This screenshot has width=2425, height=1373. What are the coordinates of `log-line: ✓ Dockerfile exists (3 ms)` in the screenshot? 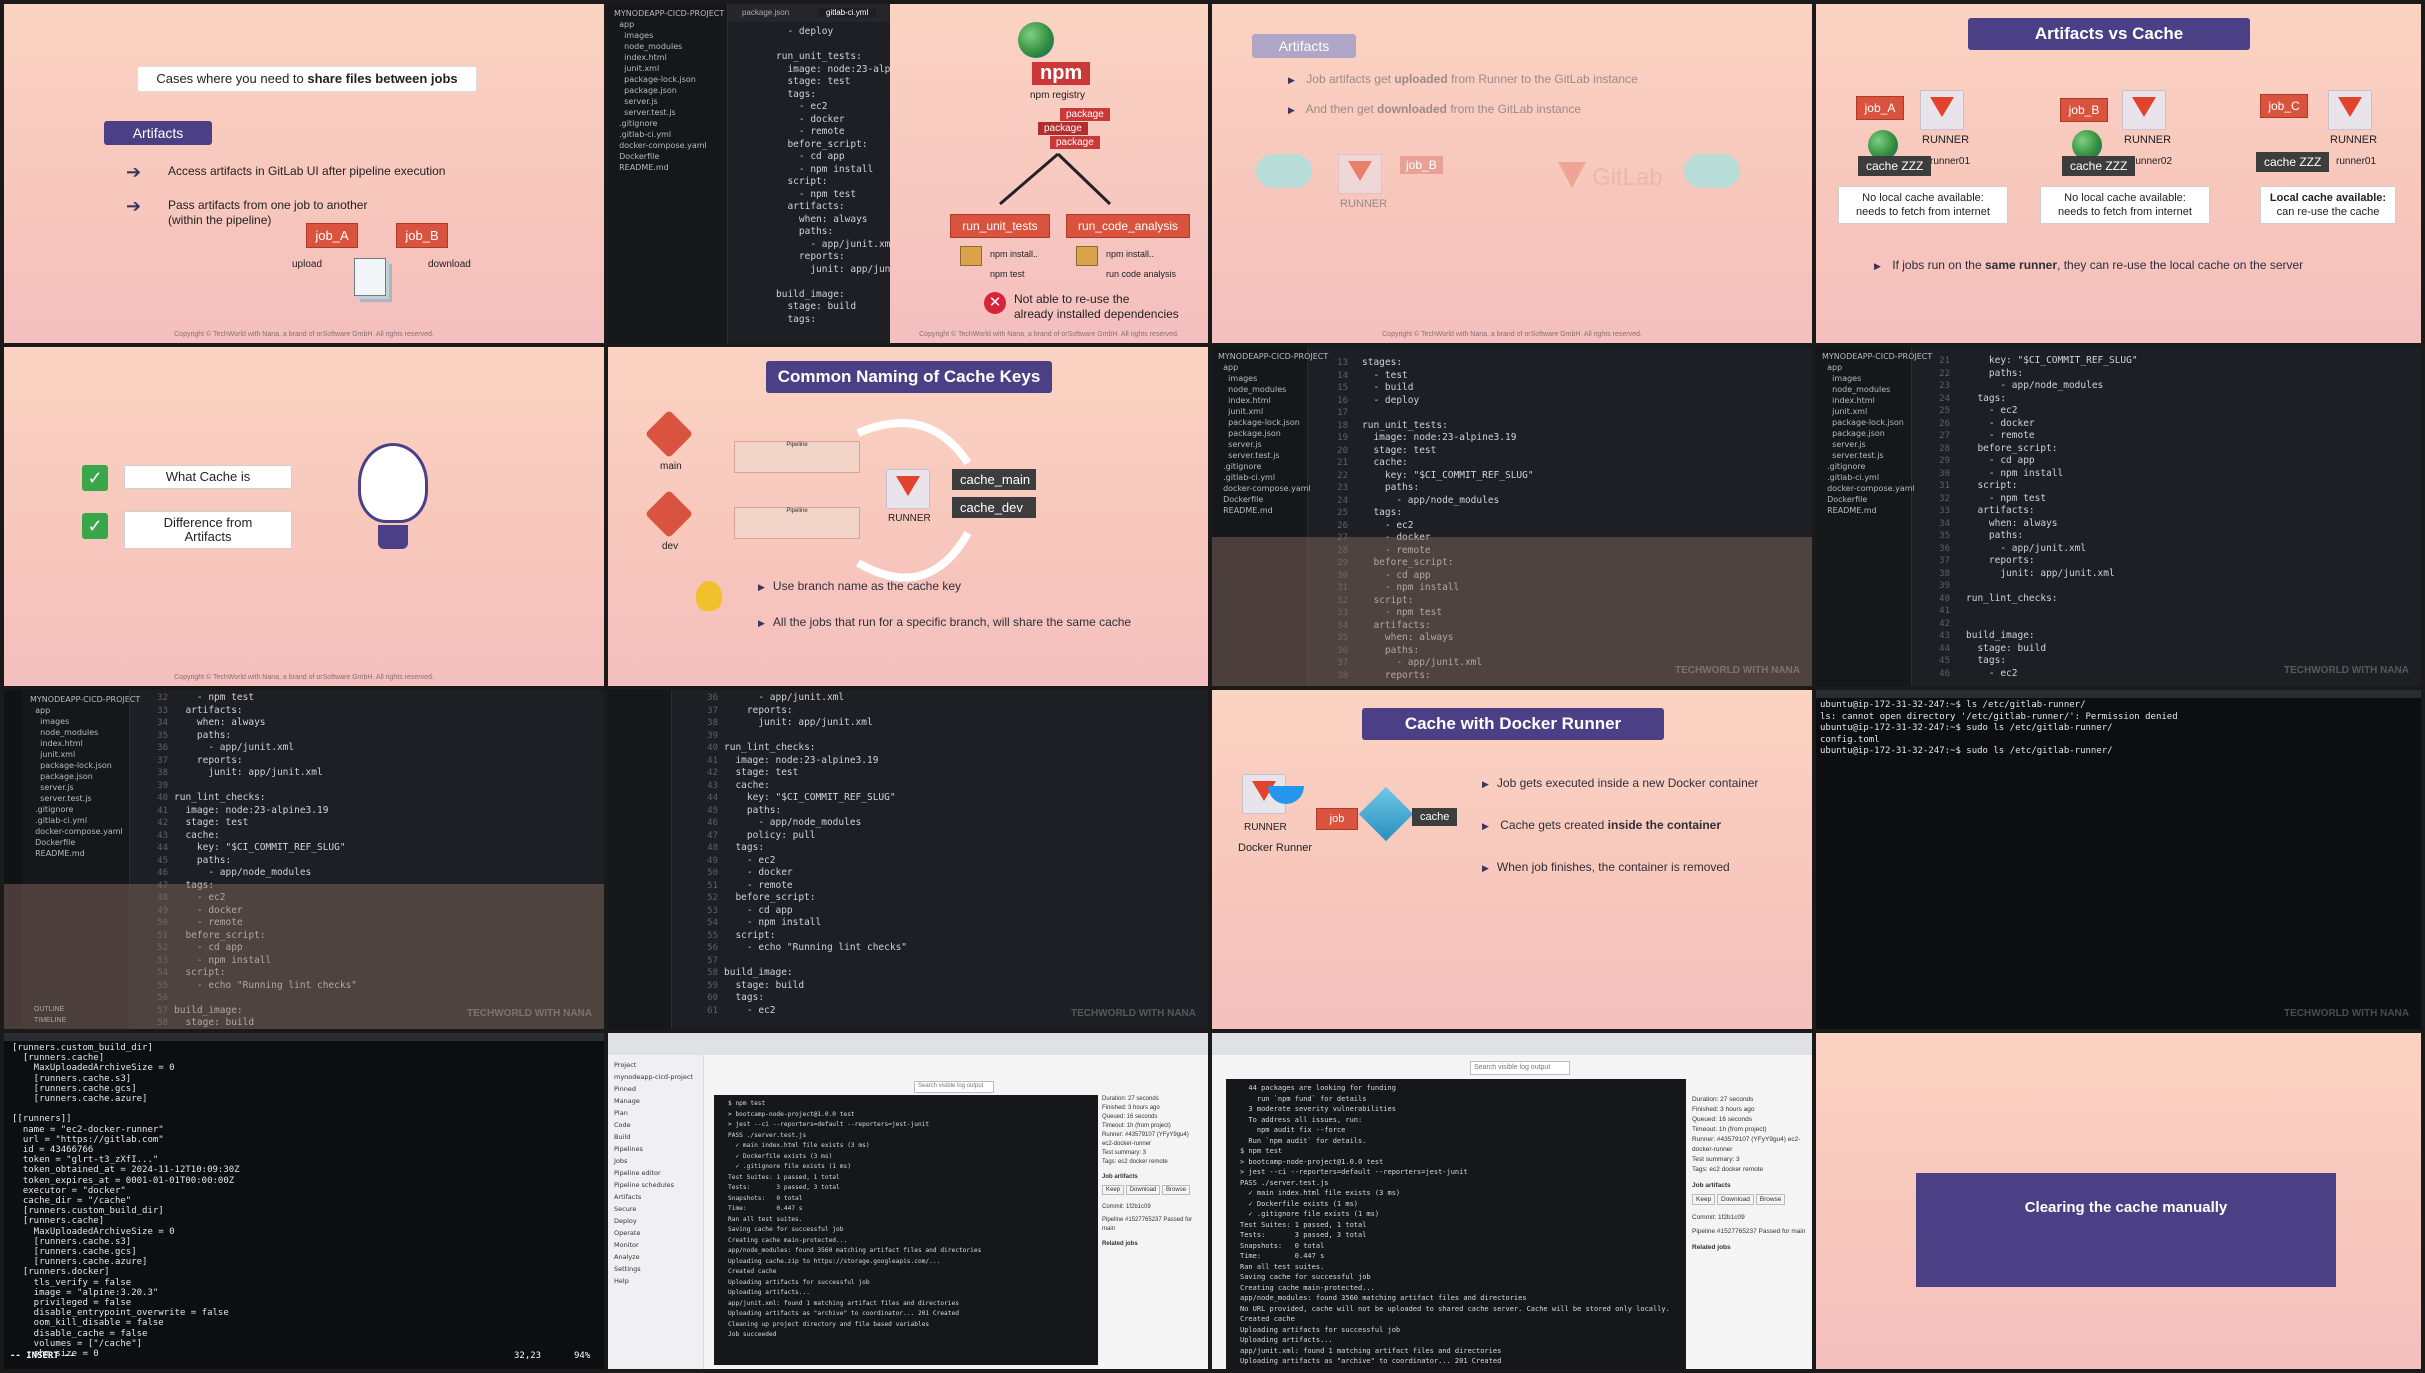 It's located at (780, 1156).